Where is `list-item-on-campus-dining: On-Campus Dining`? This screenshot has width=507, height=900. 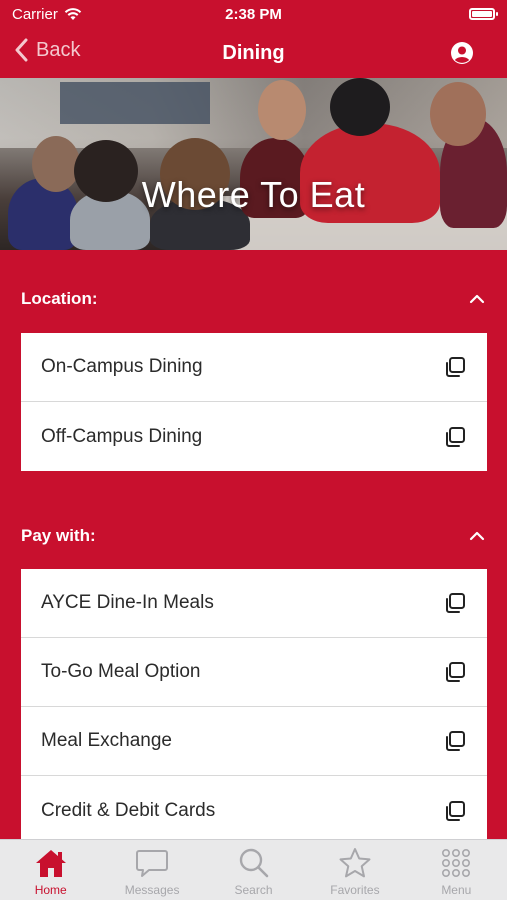
list-item-on-campus-dining: On-Campus Dining is located at coordinates (254, 367).